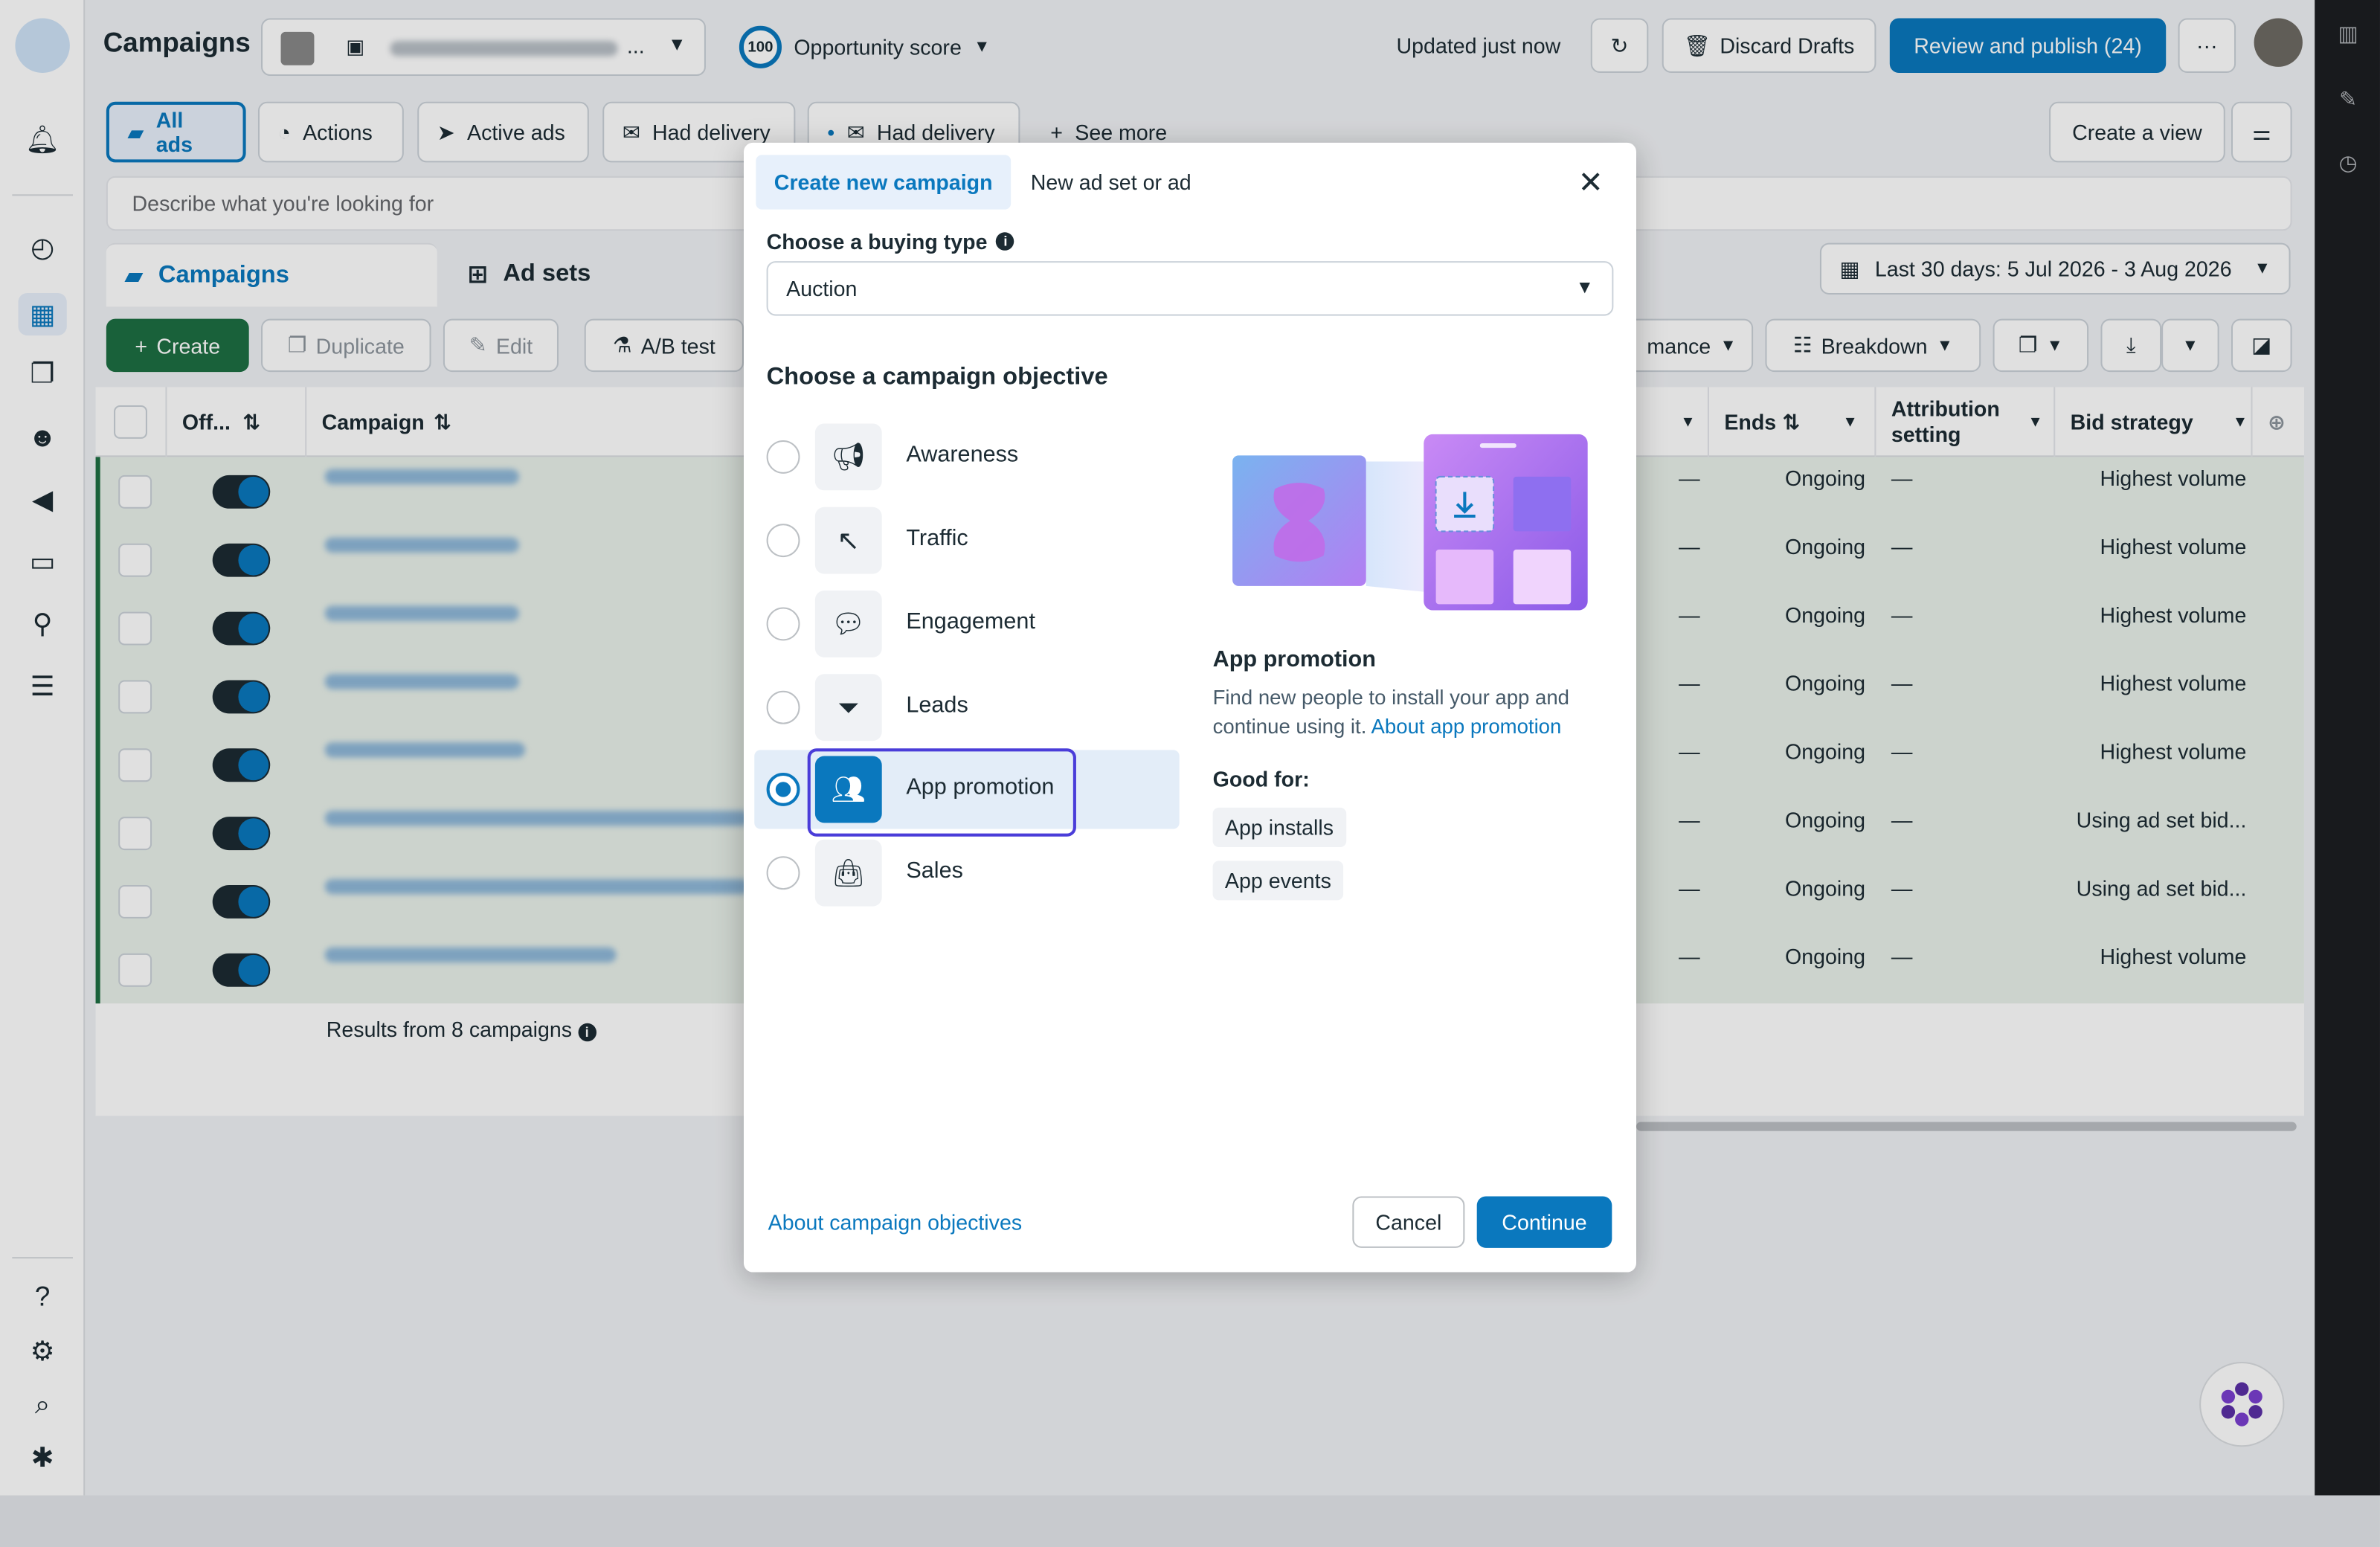 The image size is (2380, 1547). I want to click on buying-type-select: Auction ▼, so click(1190, 289).